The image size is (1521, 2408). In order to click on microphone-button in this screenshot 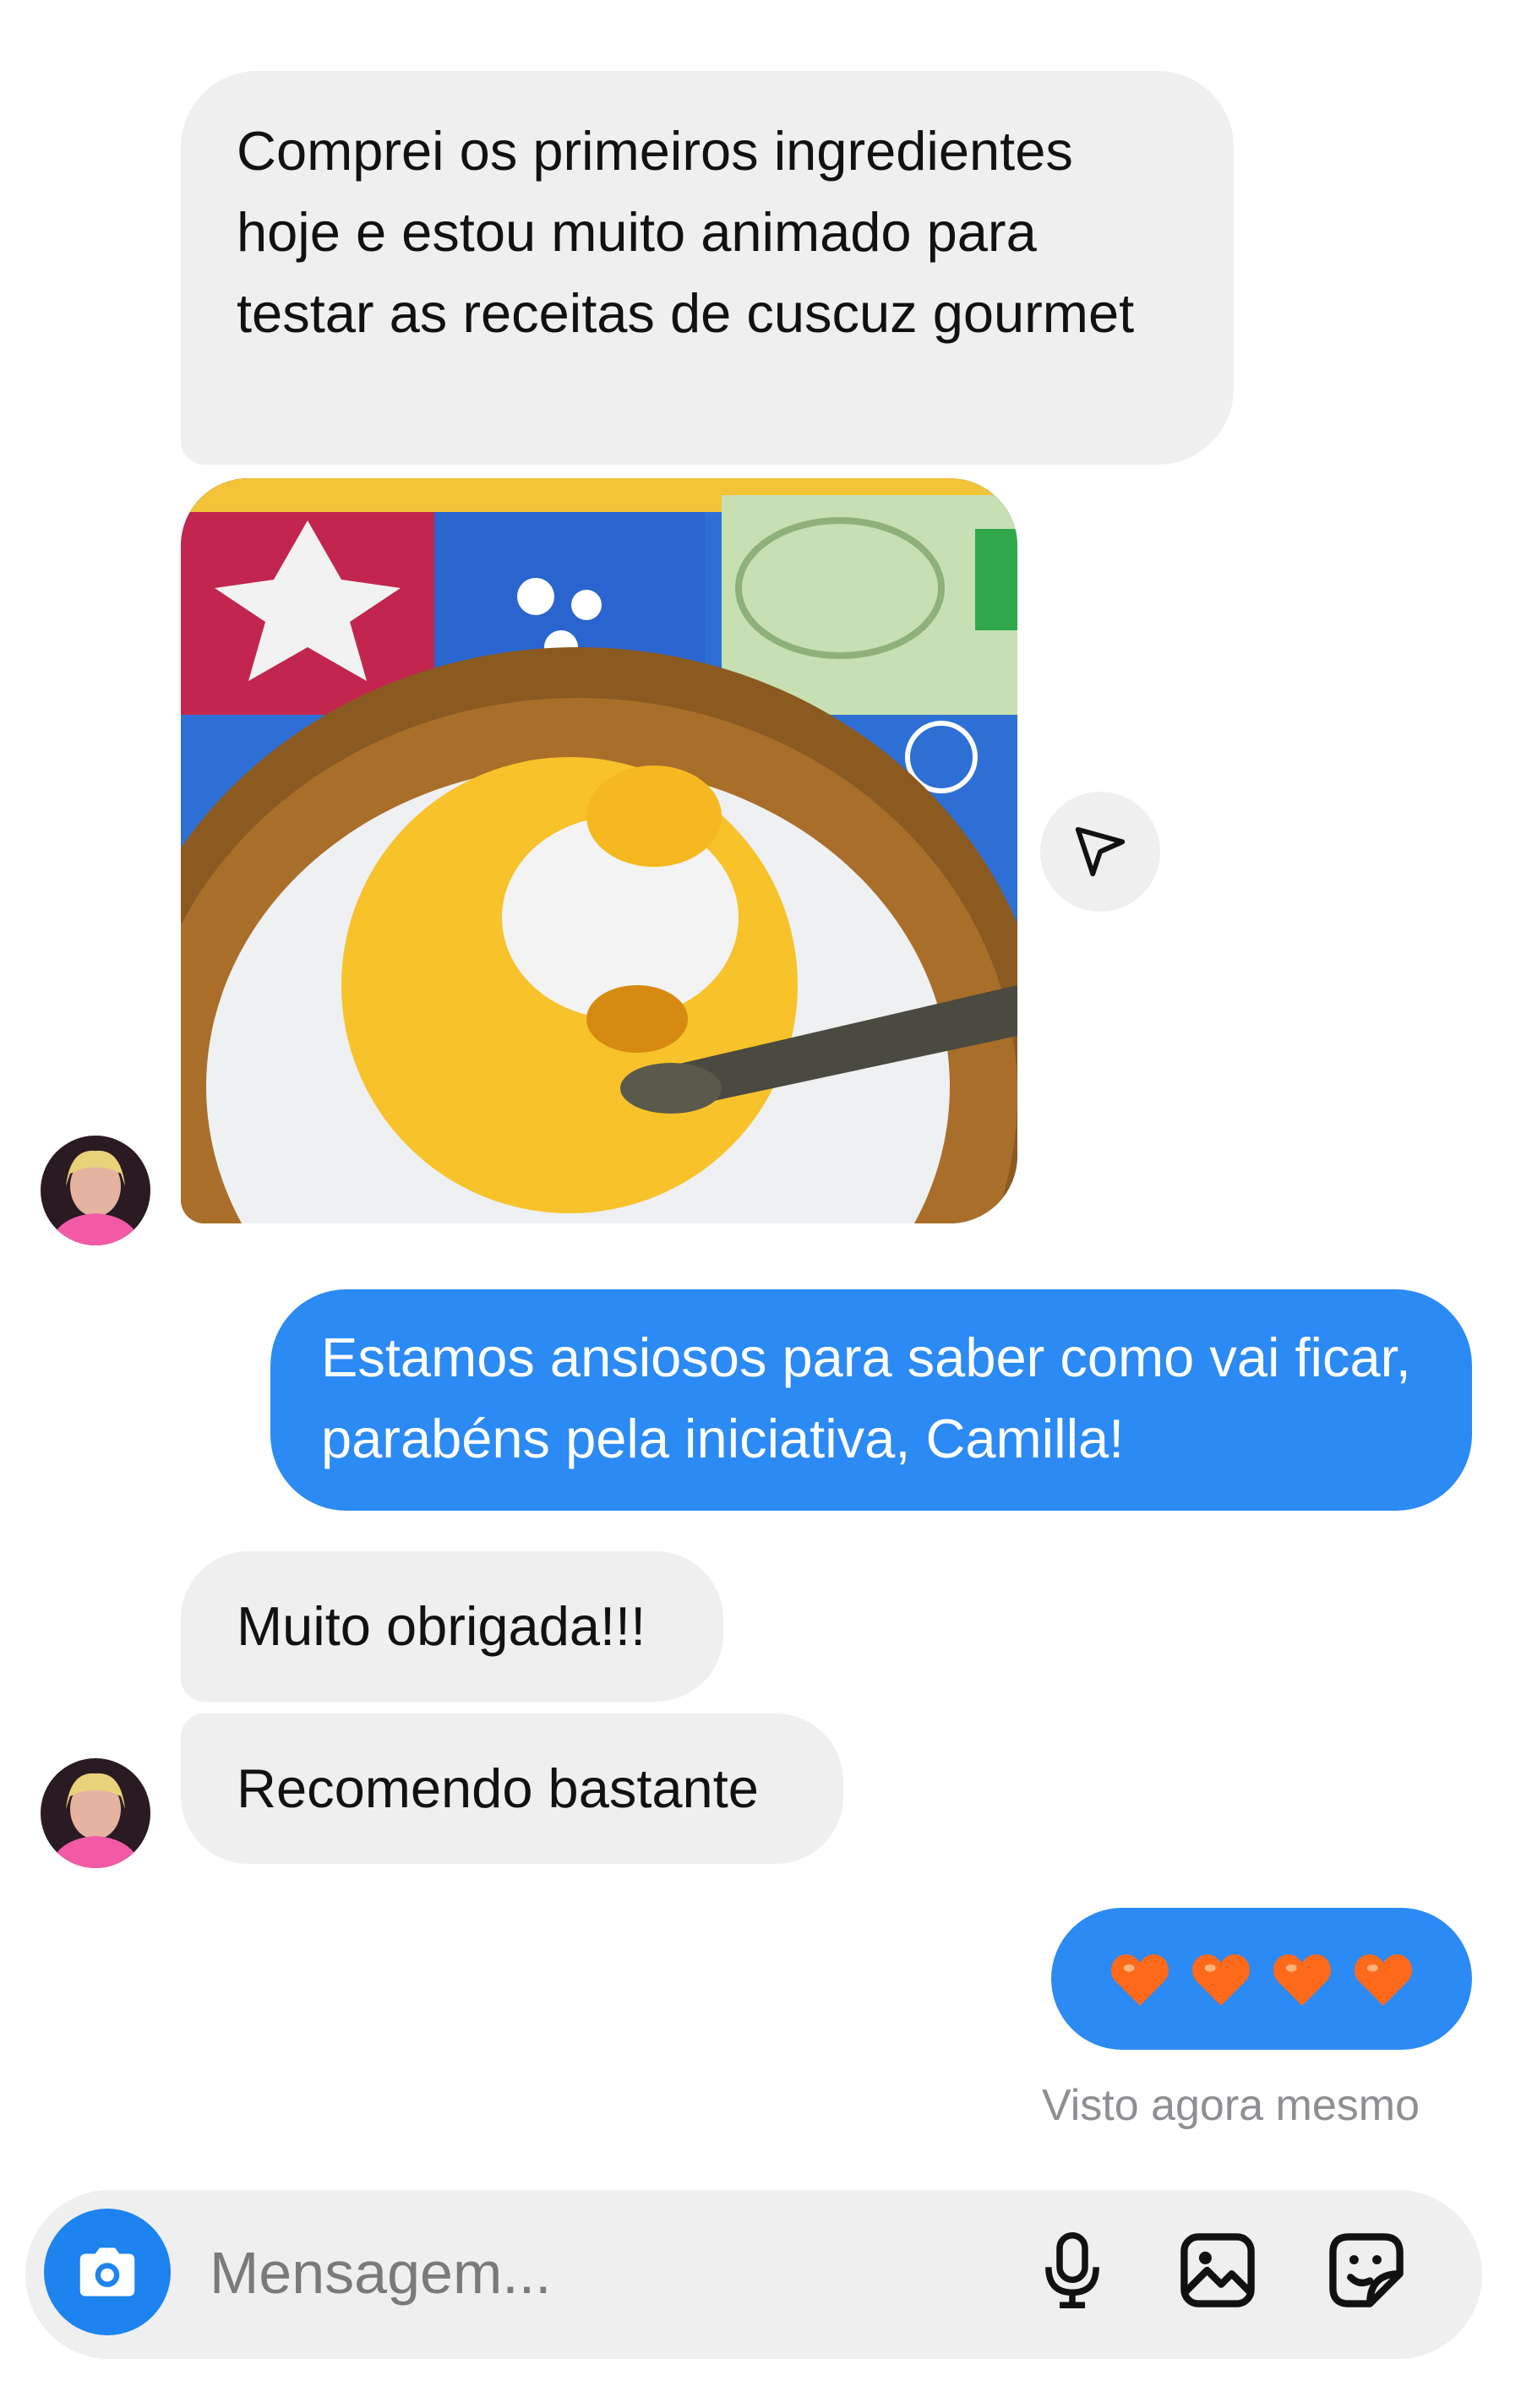, I will do `click(1072, 2270)`.